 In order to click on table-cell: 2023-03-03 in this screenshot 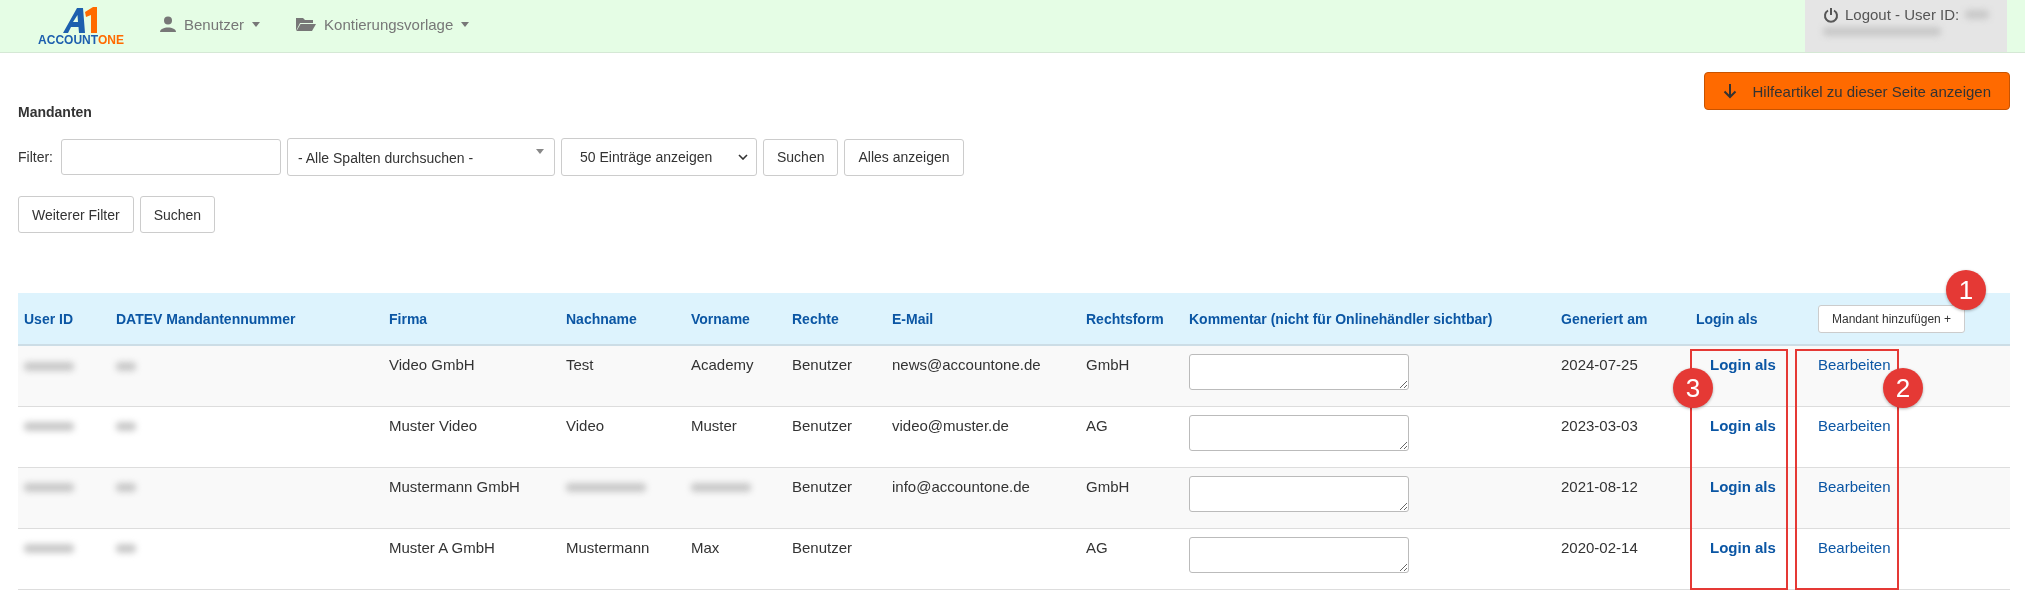, I will do `click(1599, 425)`.